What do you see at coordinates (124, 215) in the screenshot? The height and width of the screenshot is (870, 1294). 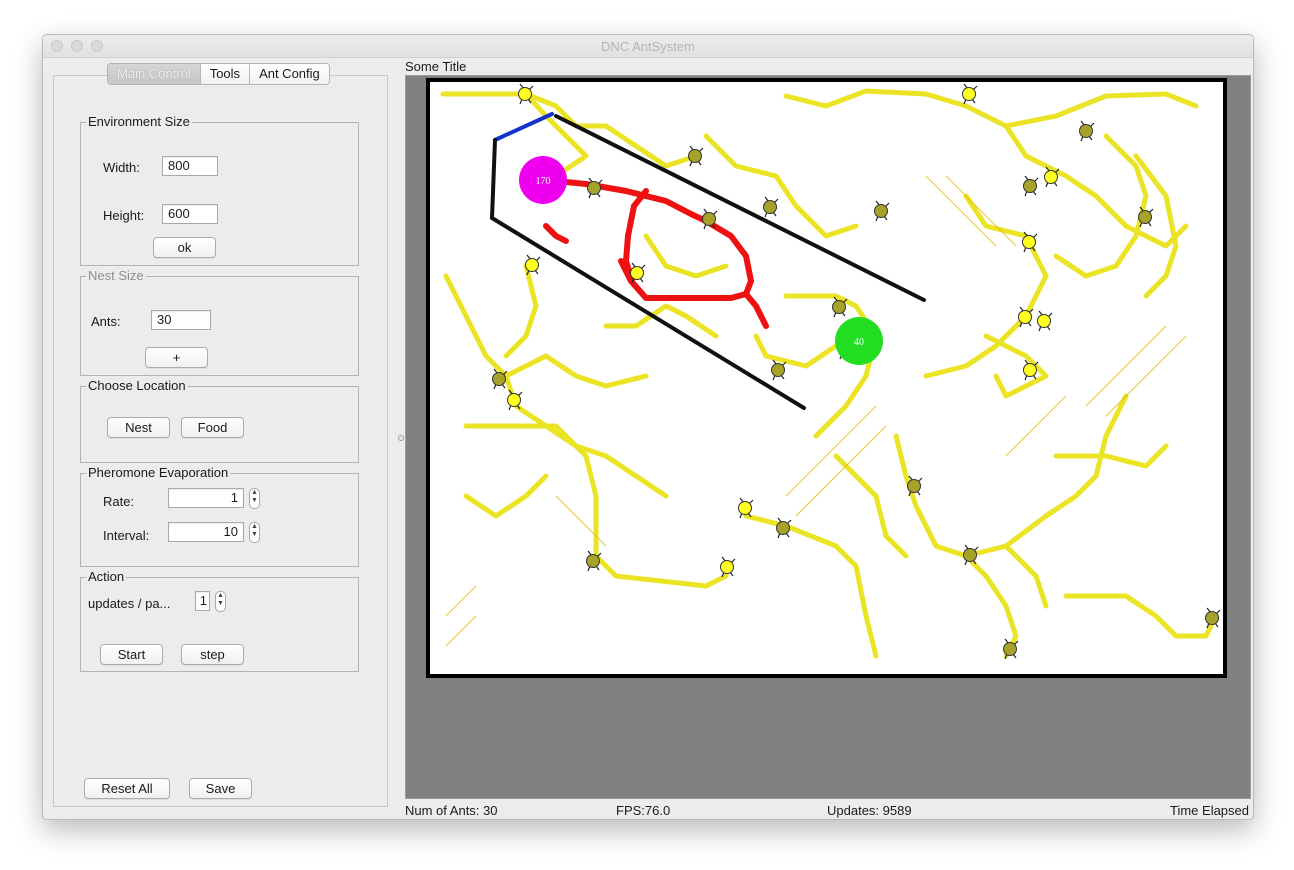 I see `height-label: Height:` at bounding box center [124, 215].